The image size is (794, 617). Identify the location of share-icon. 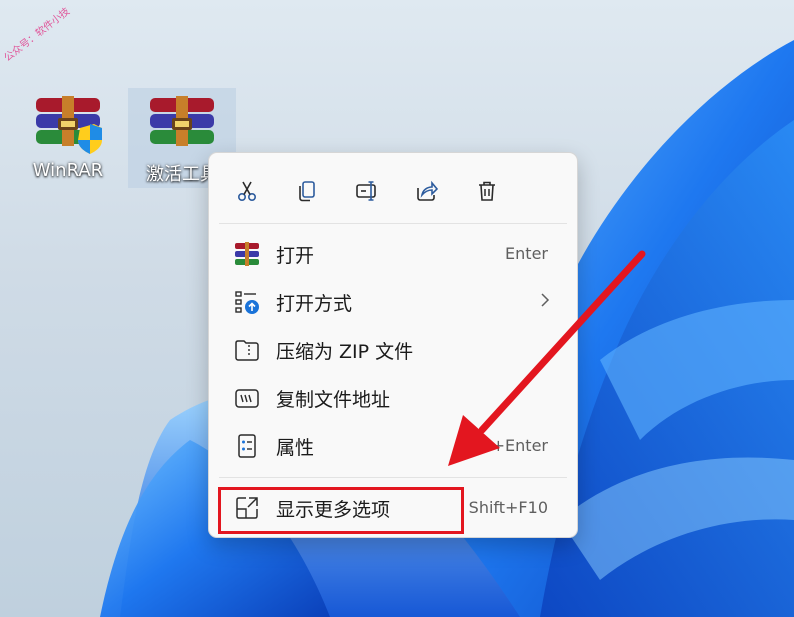
(428, 190).